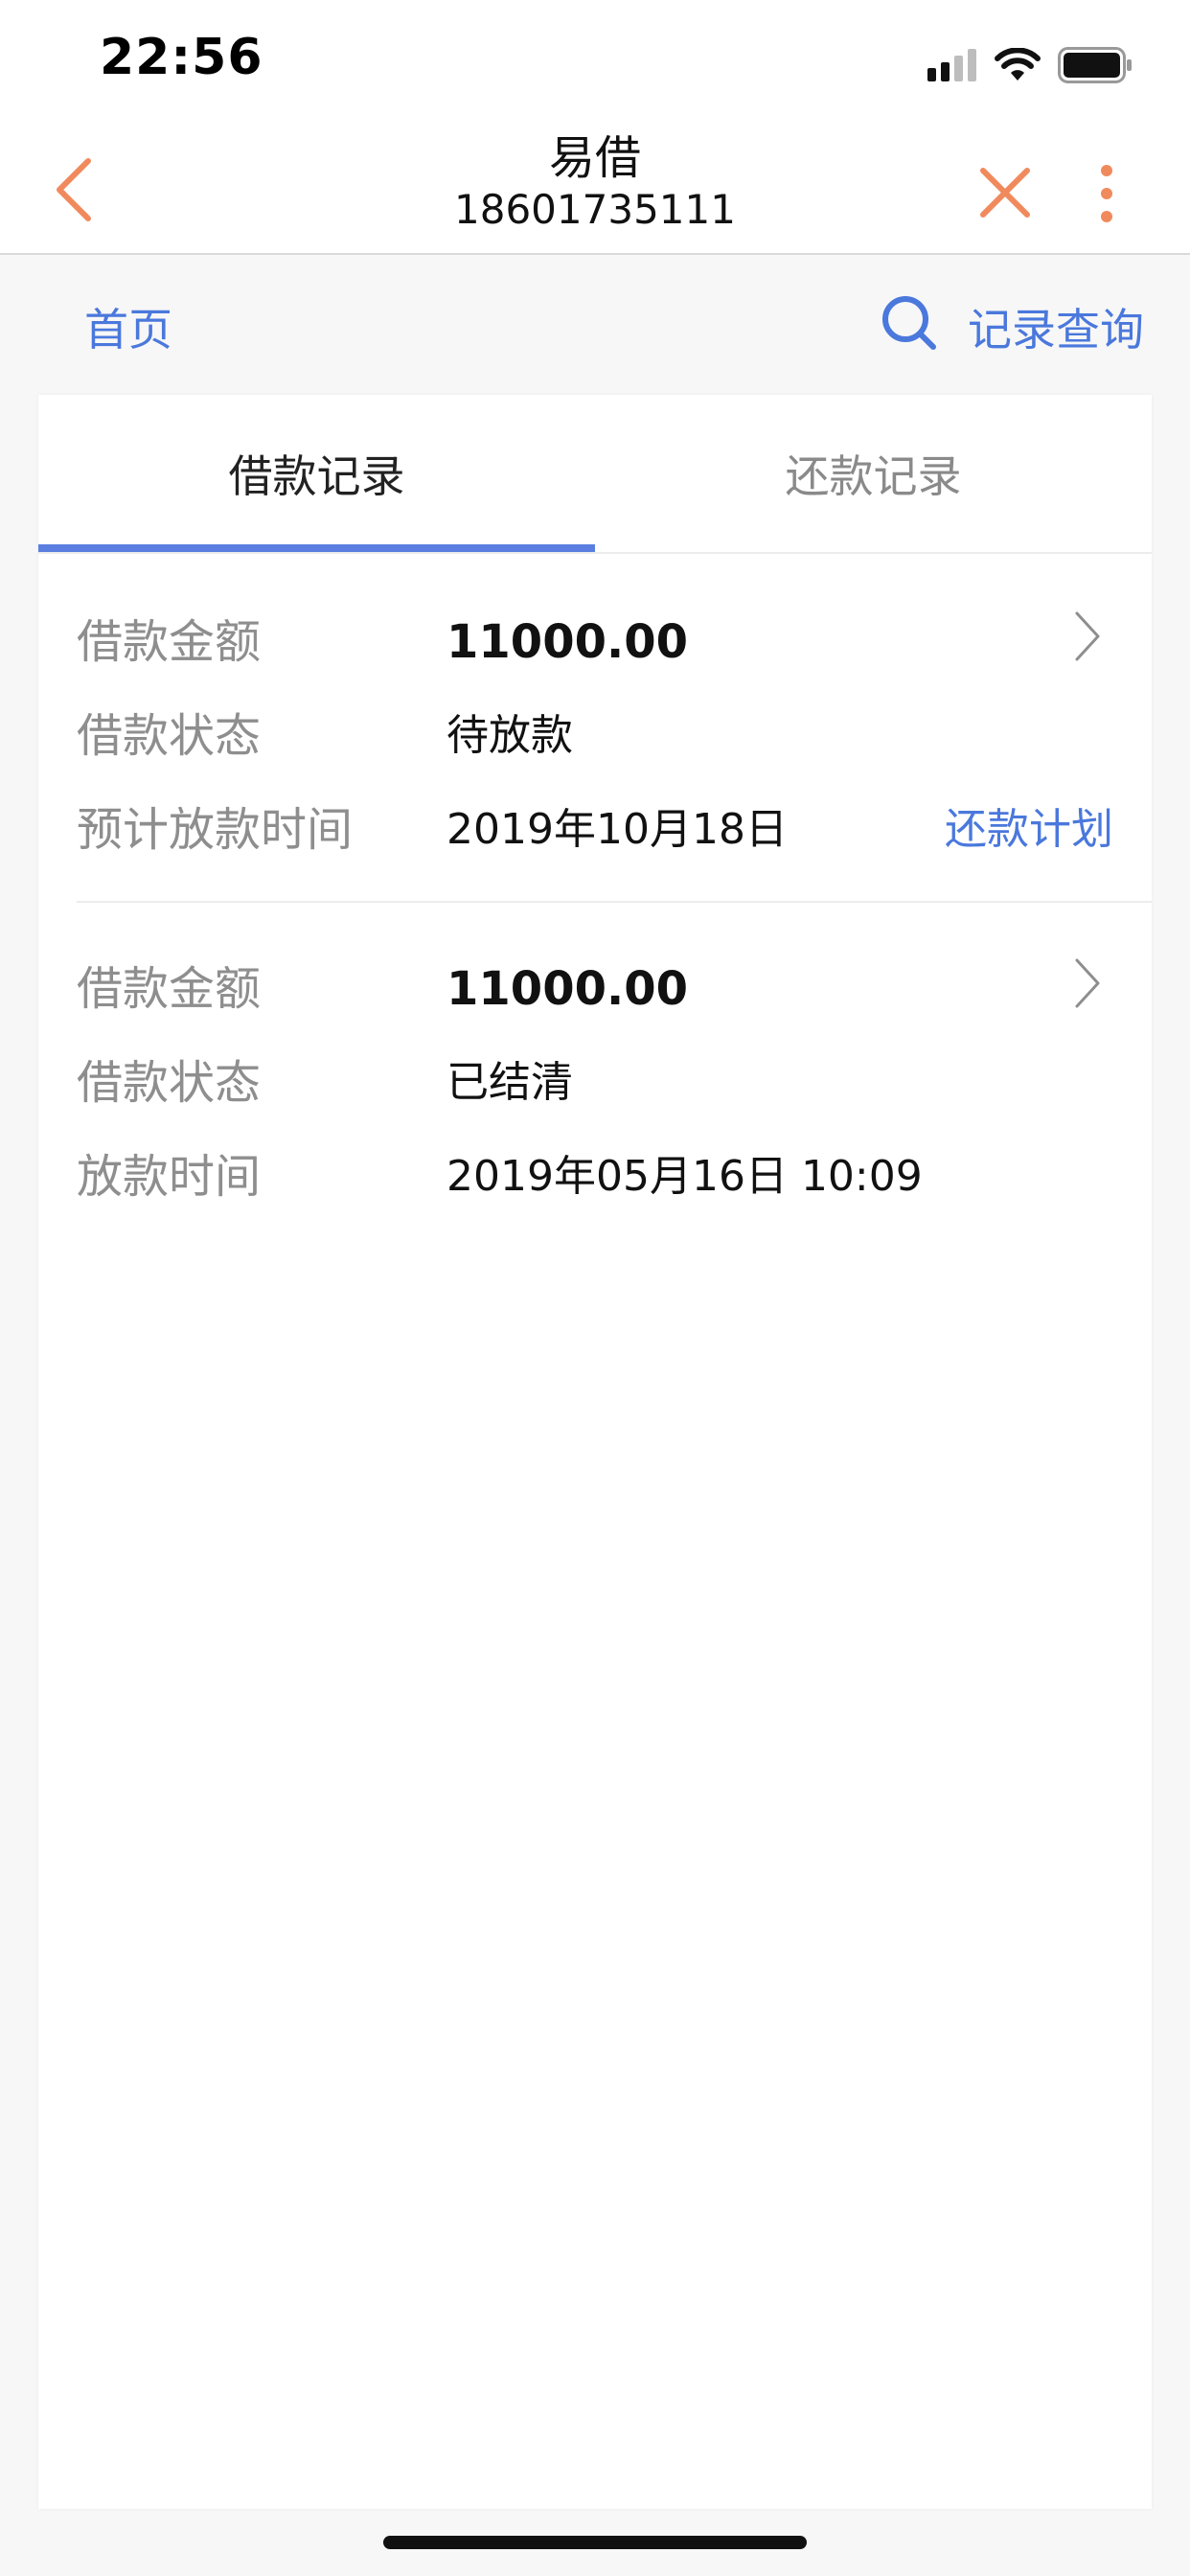 The height and width of the screenshot is (2576, 1190). Describe the element at coordinates (595, 324) in the screenshot. I see `sub-header: 首页 记录查询` at that location.